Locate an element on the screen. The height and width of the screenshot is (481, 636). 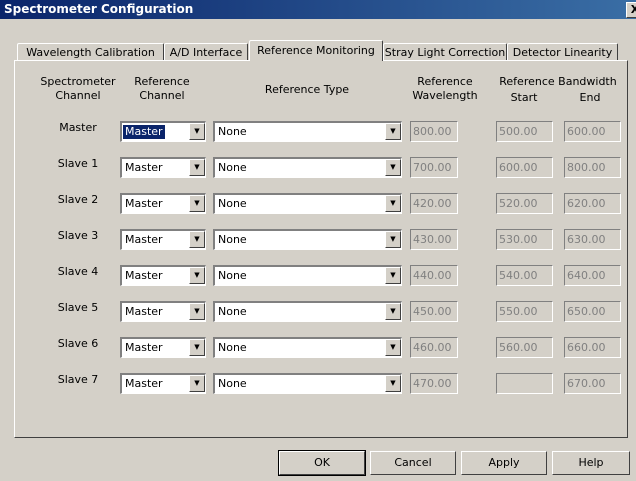
bandwidth-start-field: 530.00 is located at coordinates (524, 239).